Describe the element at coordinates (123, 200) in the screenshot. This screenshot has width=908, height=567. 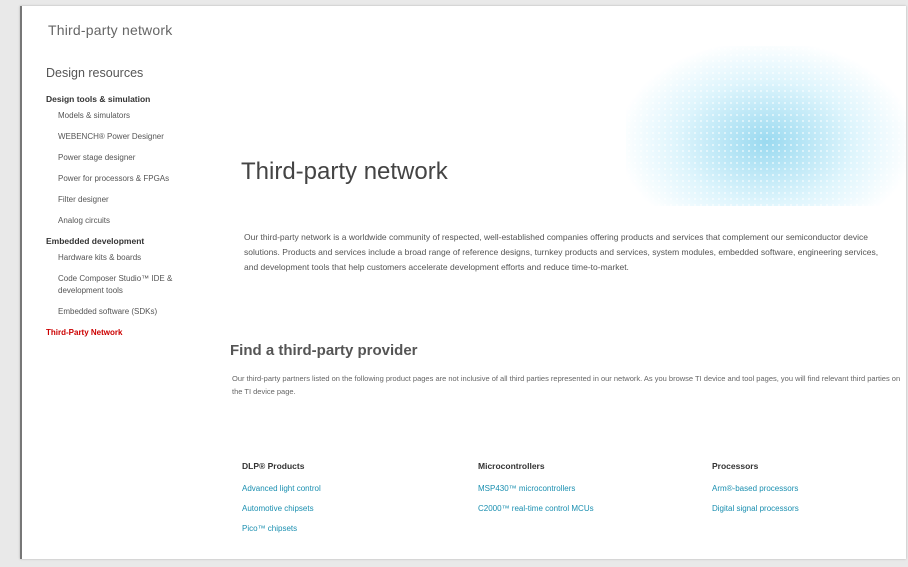
I see `sidebar-item-filter-designer: Filter designer` at that location.